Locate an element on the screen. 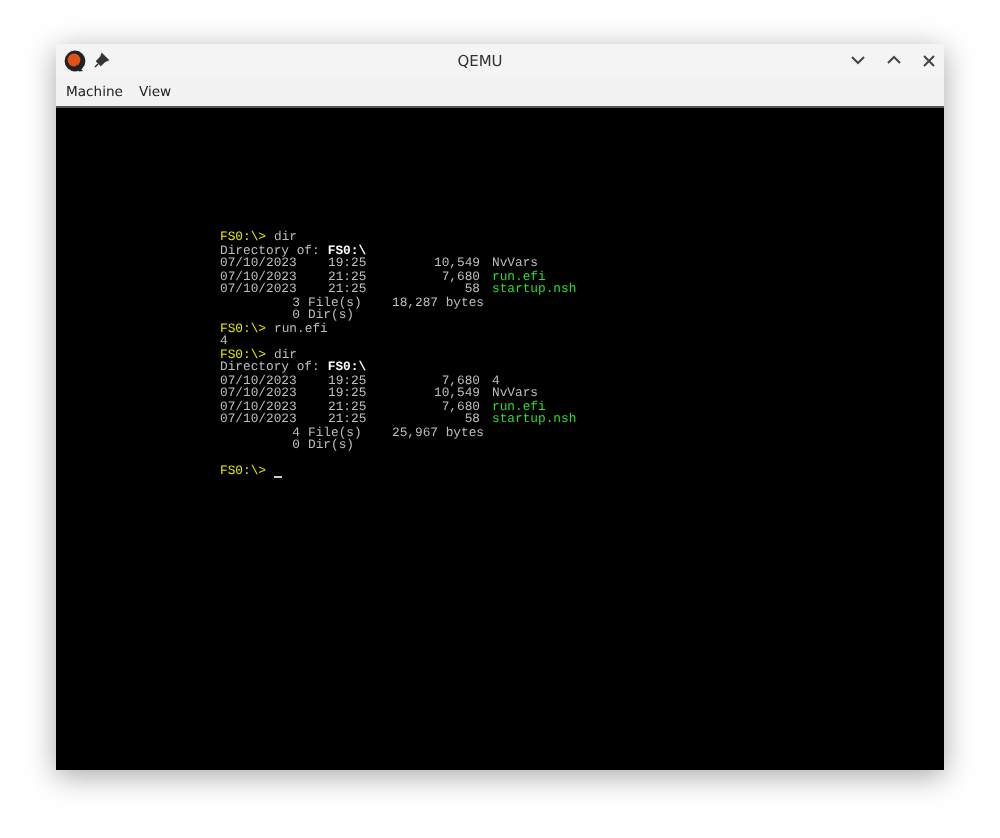 Image resolution: width=1000 pixels, height=838 pixels. app-logo-icon is located at coordinates (75, 60).